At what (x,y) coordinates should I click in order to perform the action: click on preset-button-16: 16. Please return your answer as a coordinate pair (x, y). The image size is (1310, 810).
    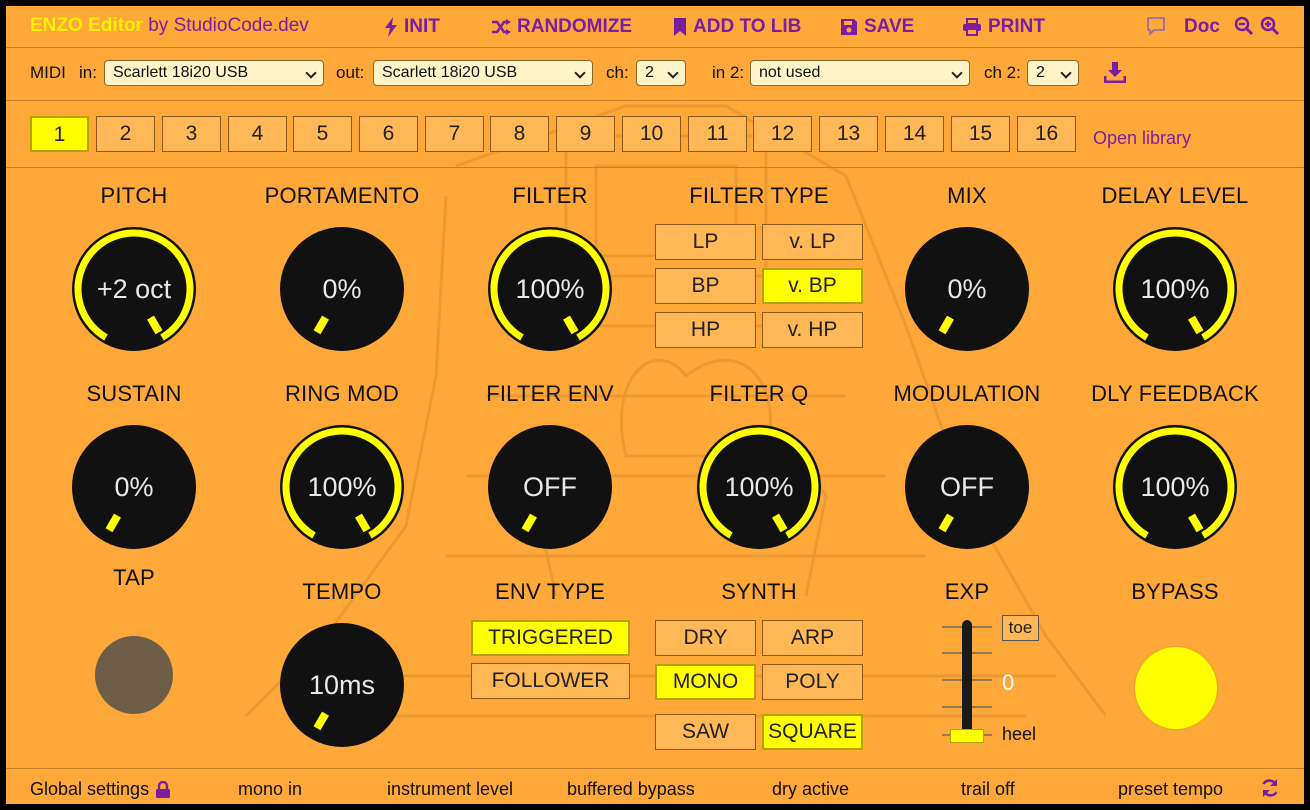
    Looking at the image, I should click on (1046, 134).